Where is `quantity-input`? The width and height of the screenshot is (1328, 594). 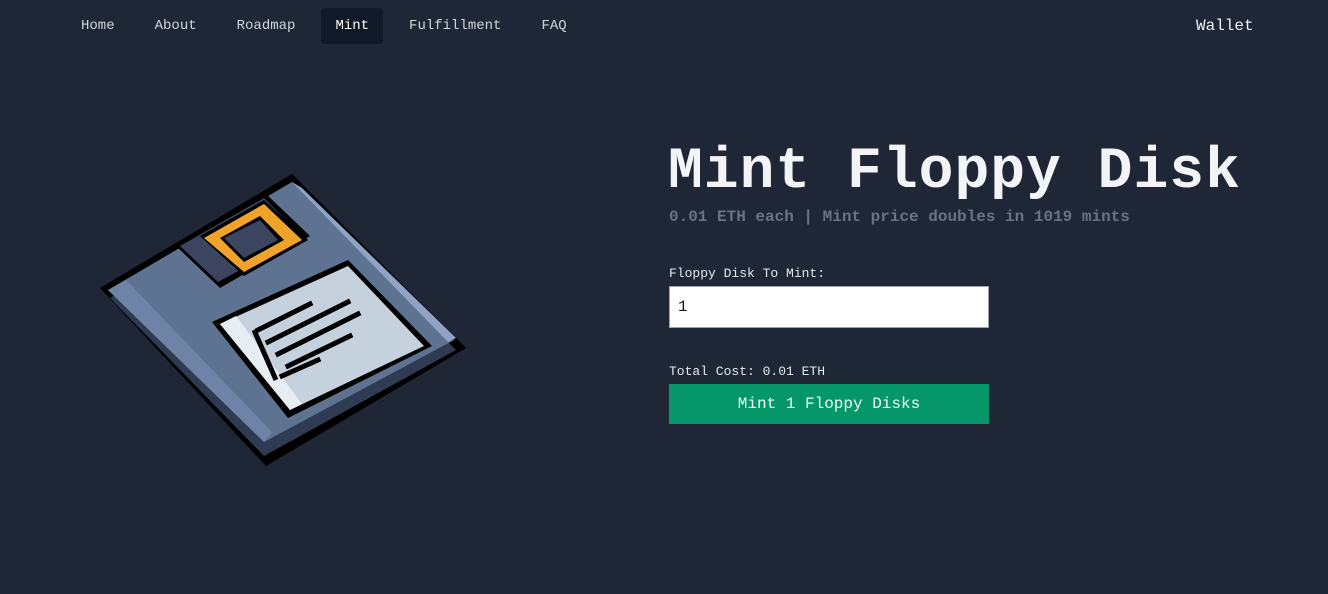
quantity-input is located at coordinates (829, 307).